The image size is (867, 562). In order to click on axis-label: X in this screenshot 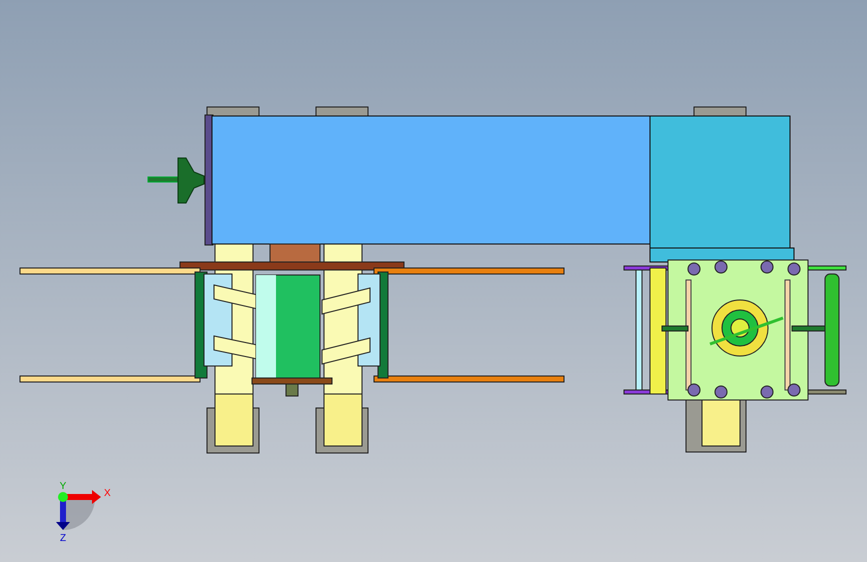, I will do `click(107, 493)`.